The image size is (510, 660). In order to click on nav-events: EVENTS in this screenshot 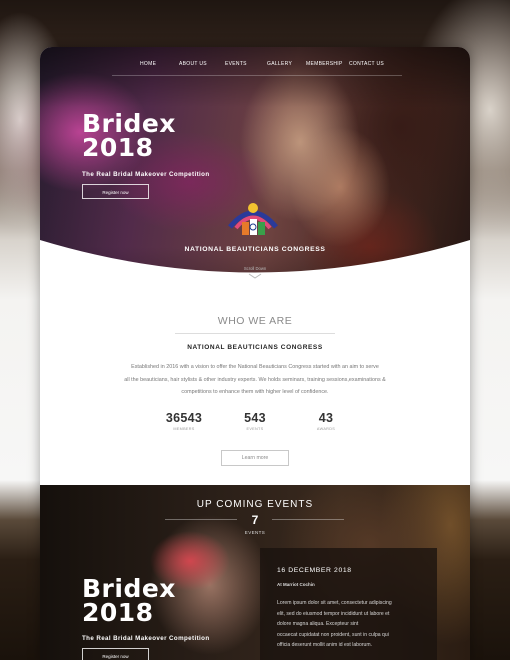, I will do `click(236, 64)`.